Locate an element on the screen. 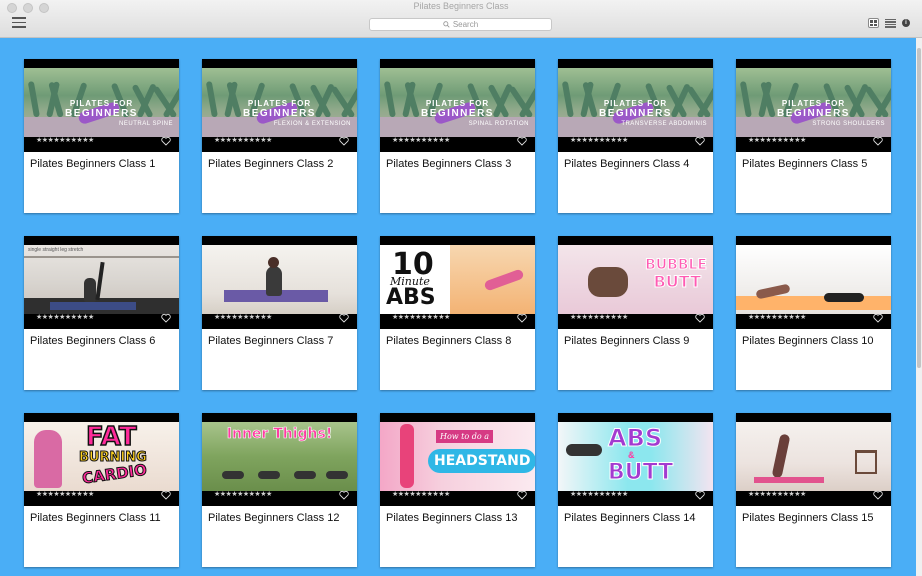  thumb-caption-line-3: ABS is located at coordinates (411, 297).